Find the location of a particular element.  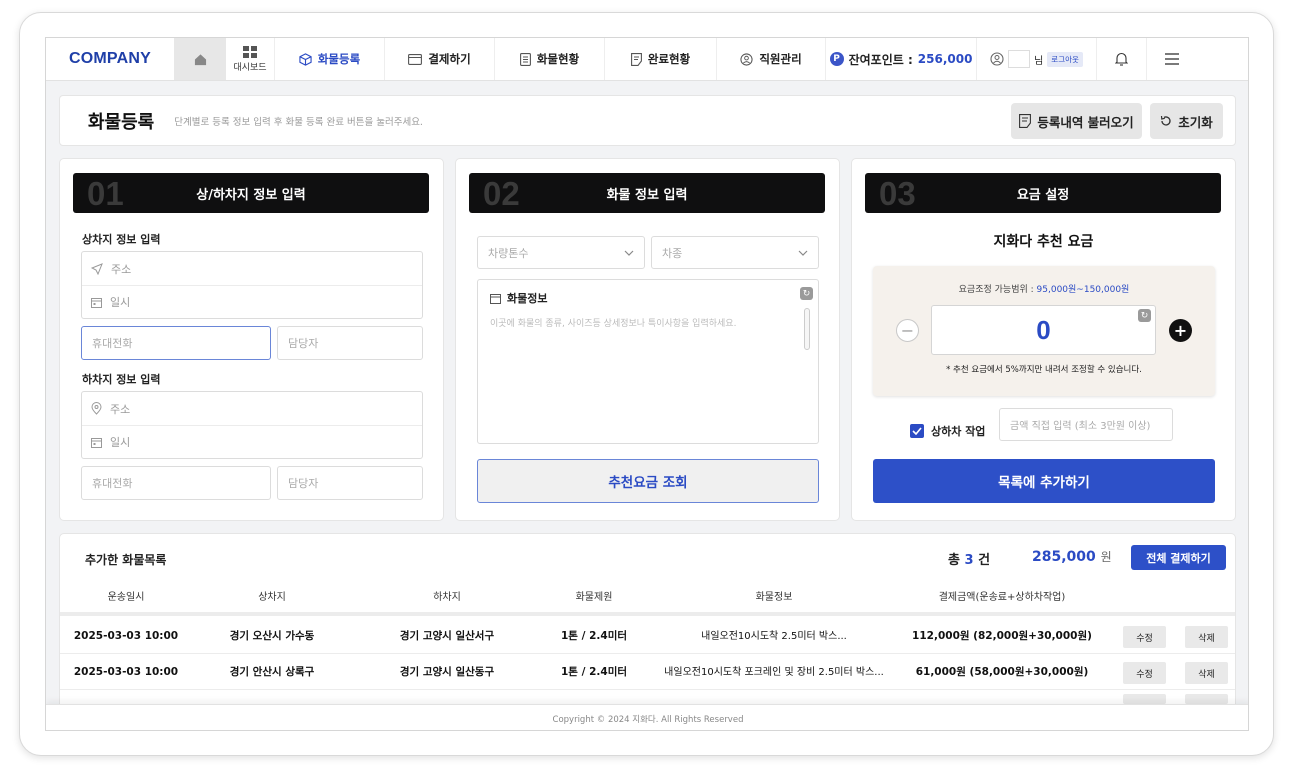

column-header: 상차지 is located at coordinates (272, 597).